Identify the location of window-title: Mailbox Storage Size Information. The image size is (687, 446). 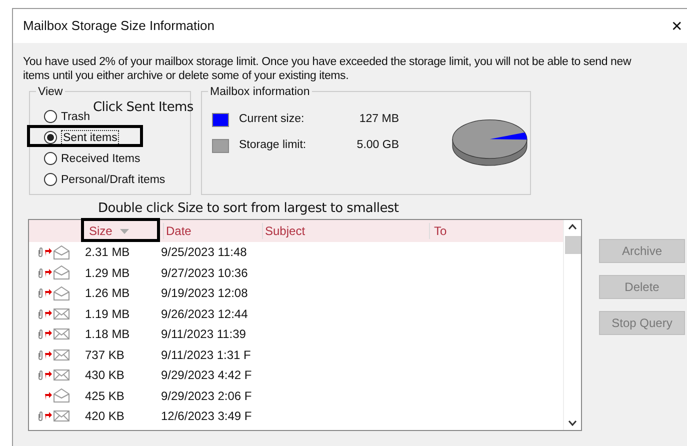
(118, 26).